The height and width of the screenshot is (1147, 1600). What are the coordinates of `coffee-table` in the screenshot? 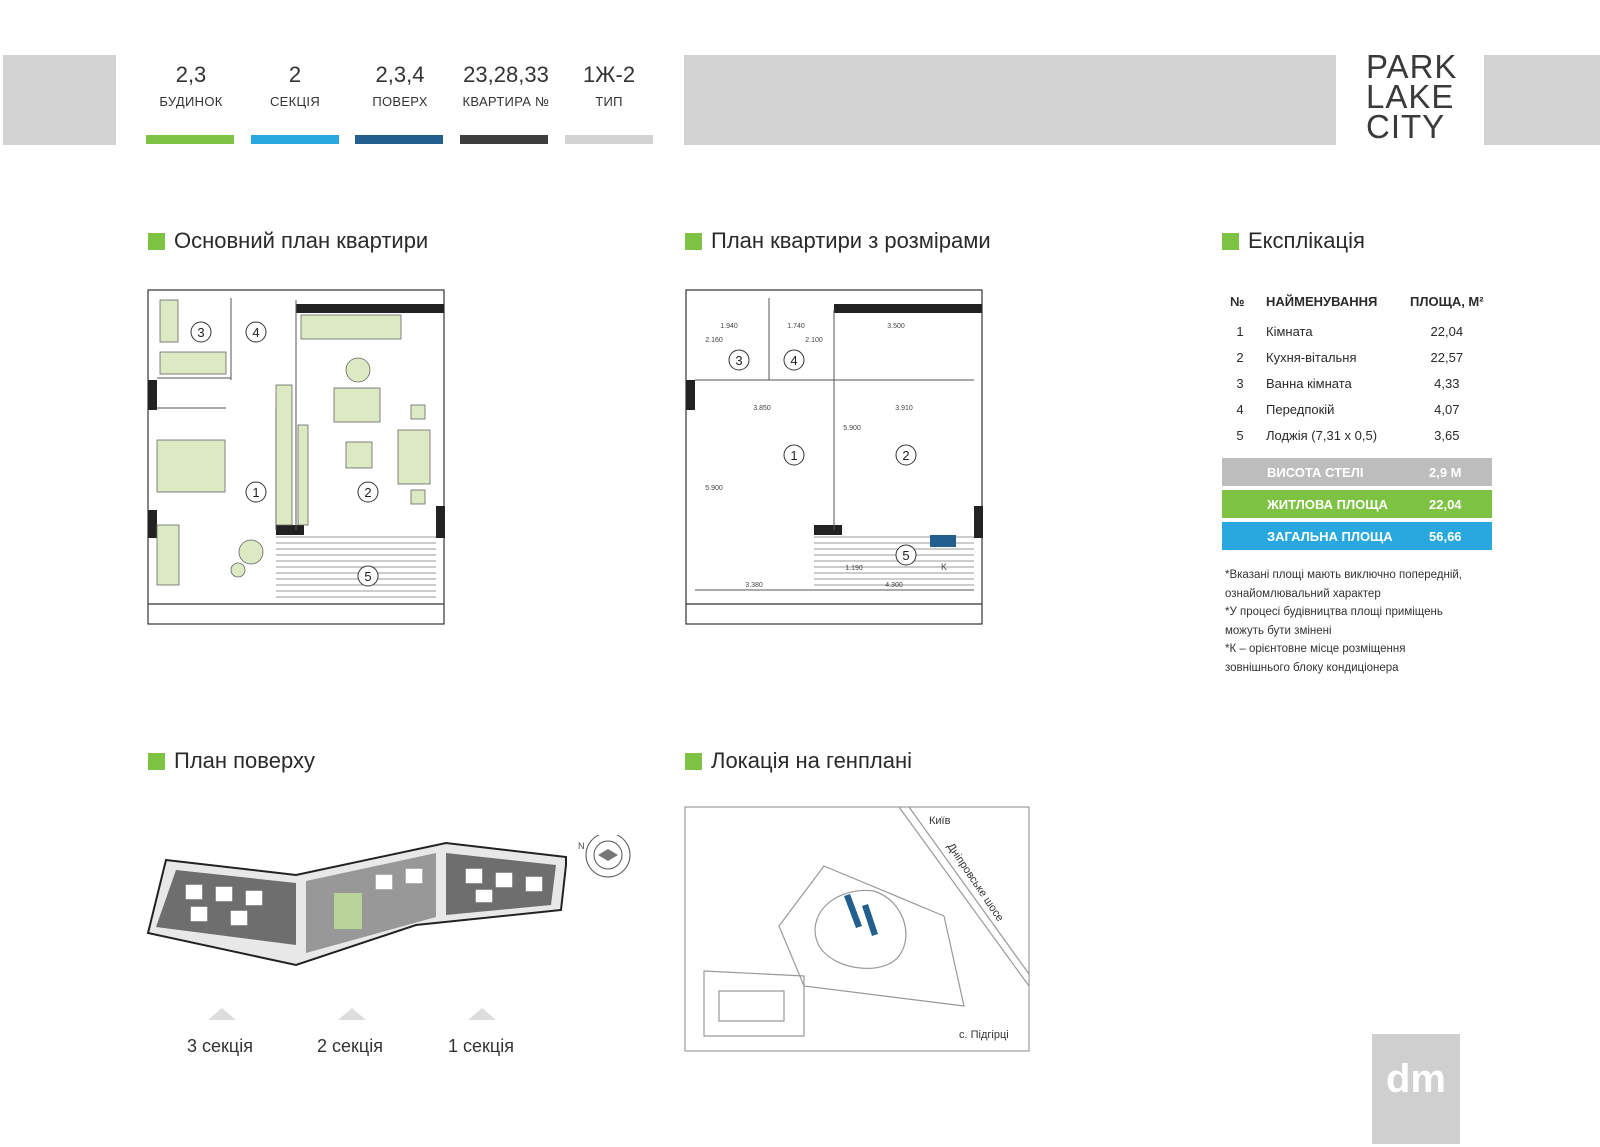 It's located at (359, 455).